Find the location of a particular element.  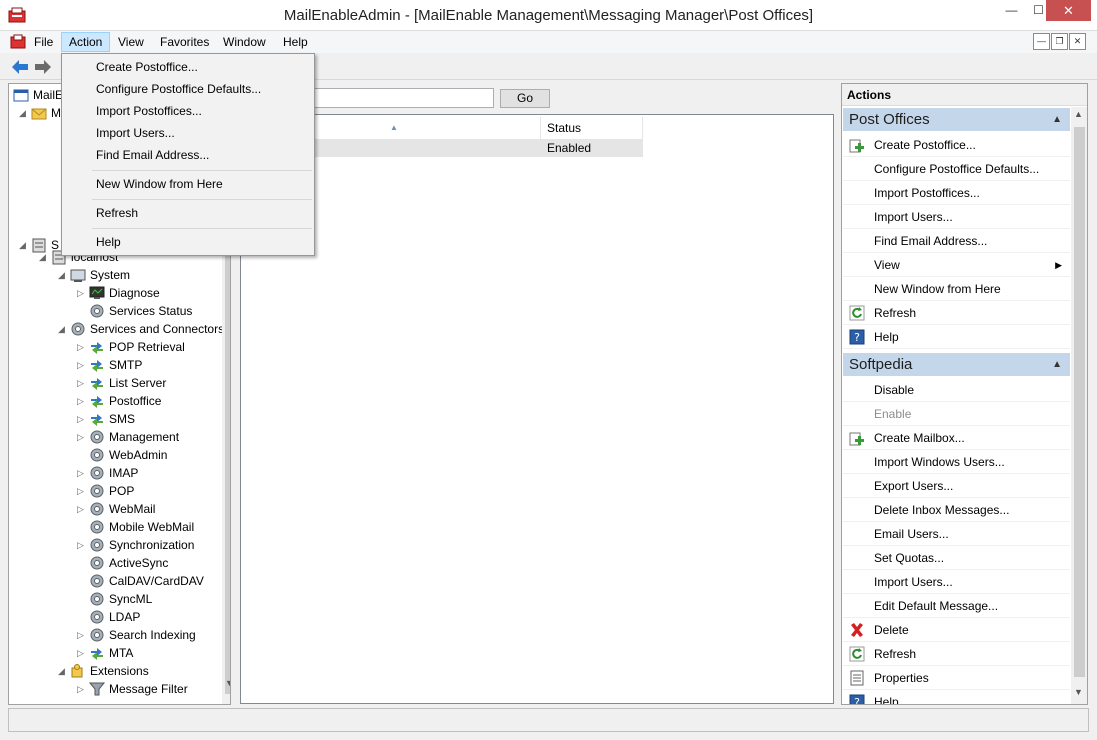

actions-scrollbar: ▲ ▼ is located at coordinates (1079, 405).